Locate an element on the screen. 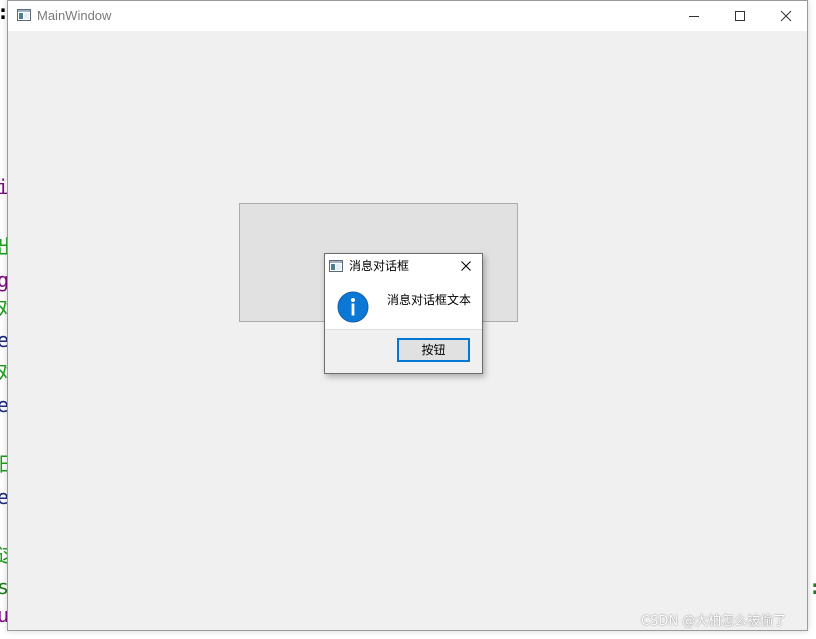 This screenshot has width=816, height=639. dialog-app-icon is located at coordinates (336, 266).